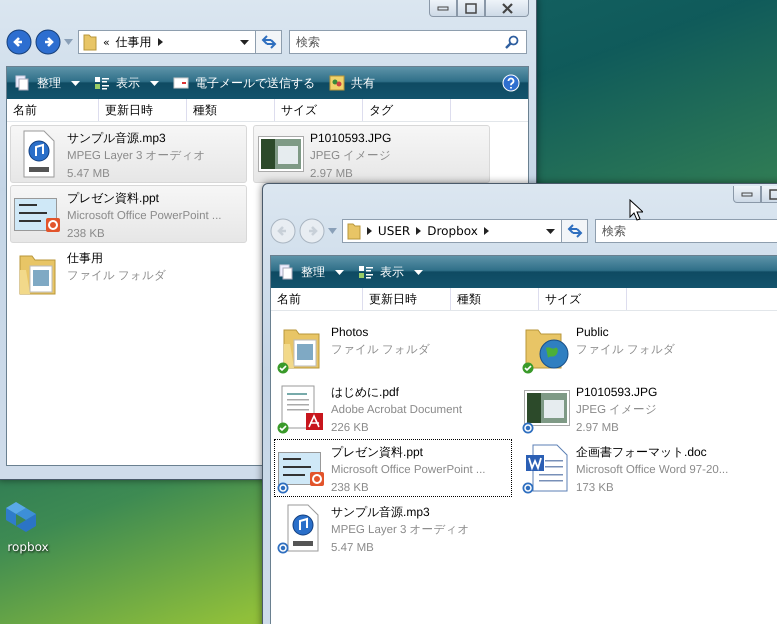 The width and height of the screenshot is (777, 624). Describe the element at coordinates (350, 428) in the screenshot. I see `file-size: 226 KB` at that location.